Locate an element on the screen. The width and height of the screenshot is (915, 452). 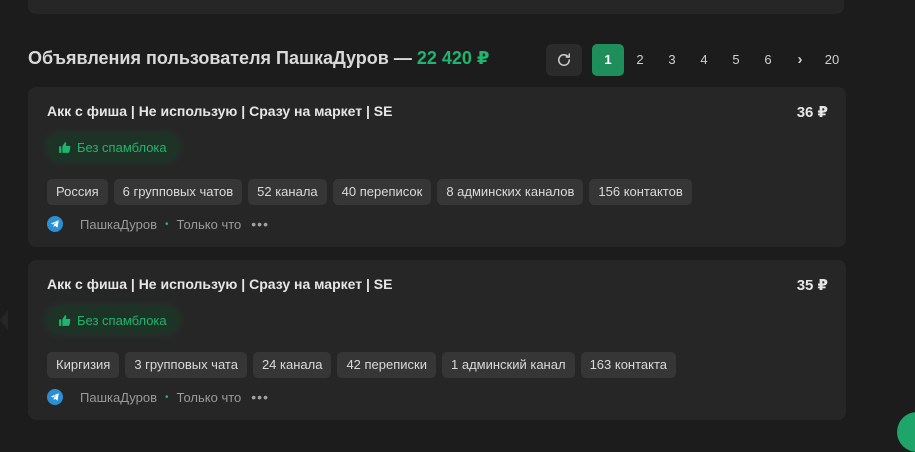
tag-channels: 52 канала is located at coordinates (287, 192).